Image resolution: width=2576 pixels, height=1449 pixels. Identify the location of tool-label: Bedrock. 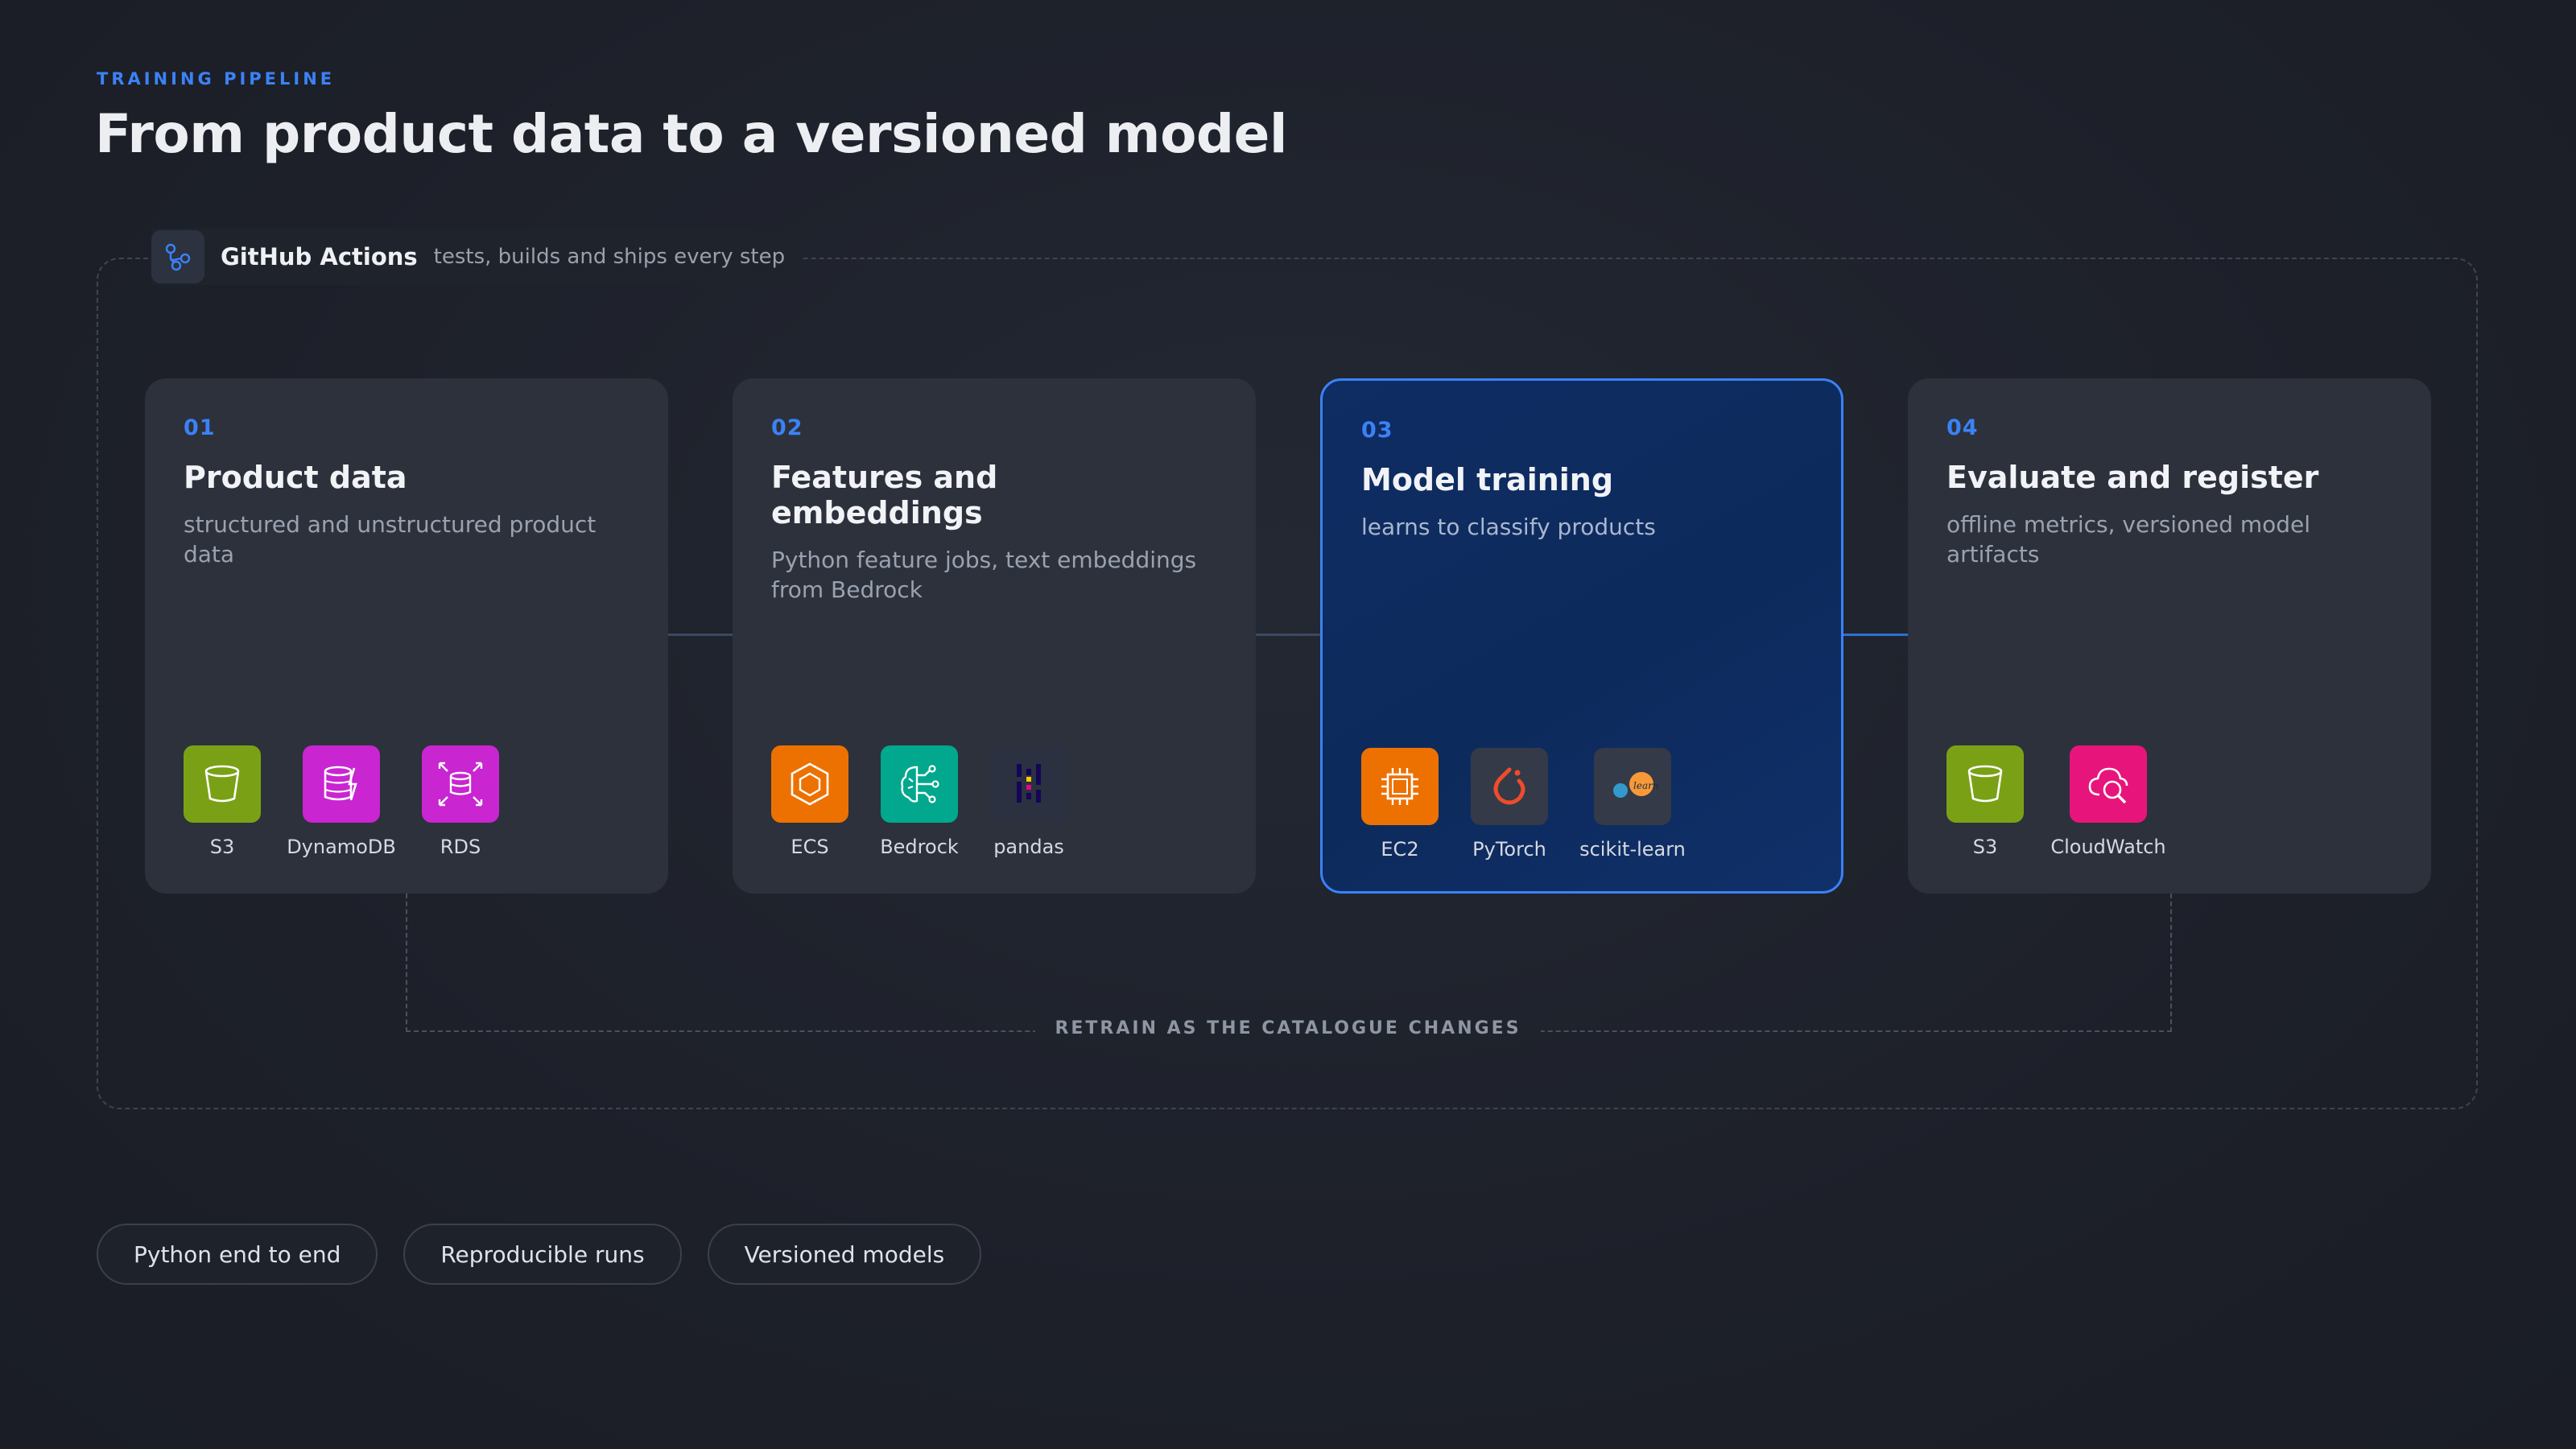
(919, 847).